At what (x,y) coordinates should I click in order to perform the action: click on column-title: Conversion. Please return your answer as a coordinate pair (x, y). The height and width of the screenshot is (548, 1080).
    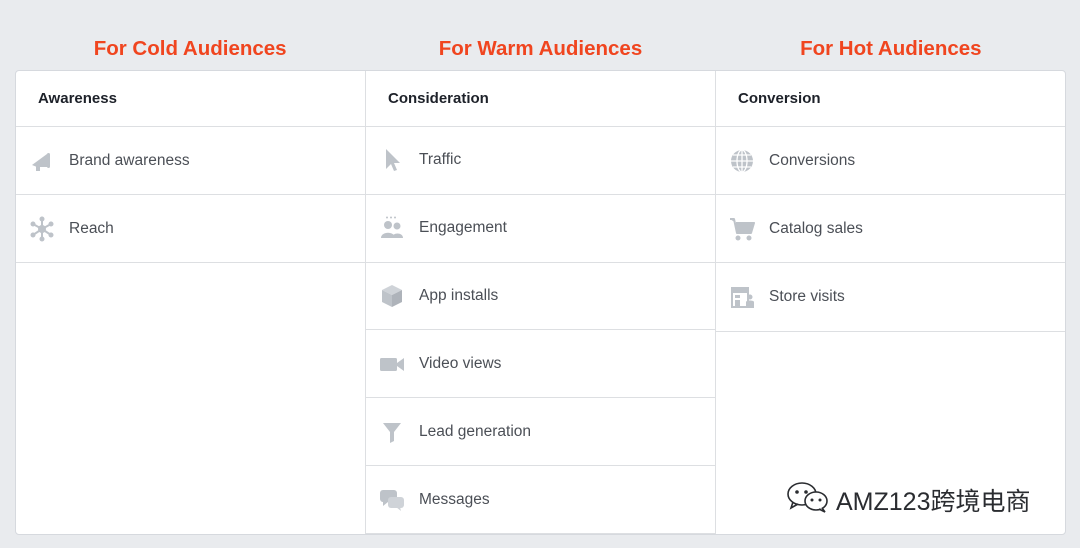
    Looking at the image, I should click on (890, 99).